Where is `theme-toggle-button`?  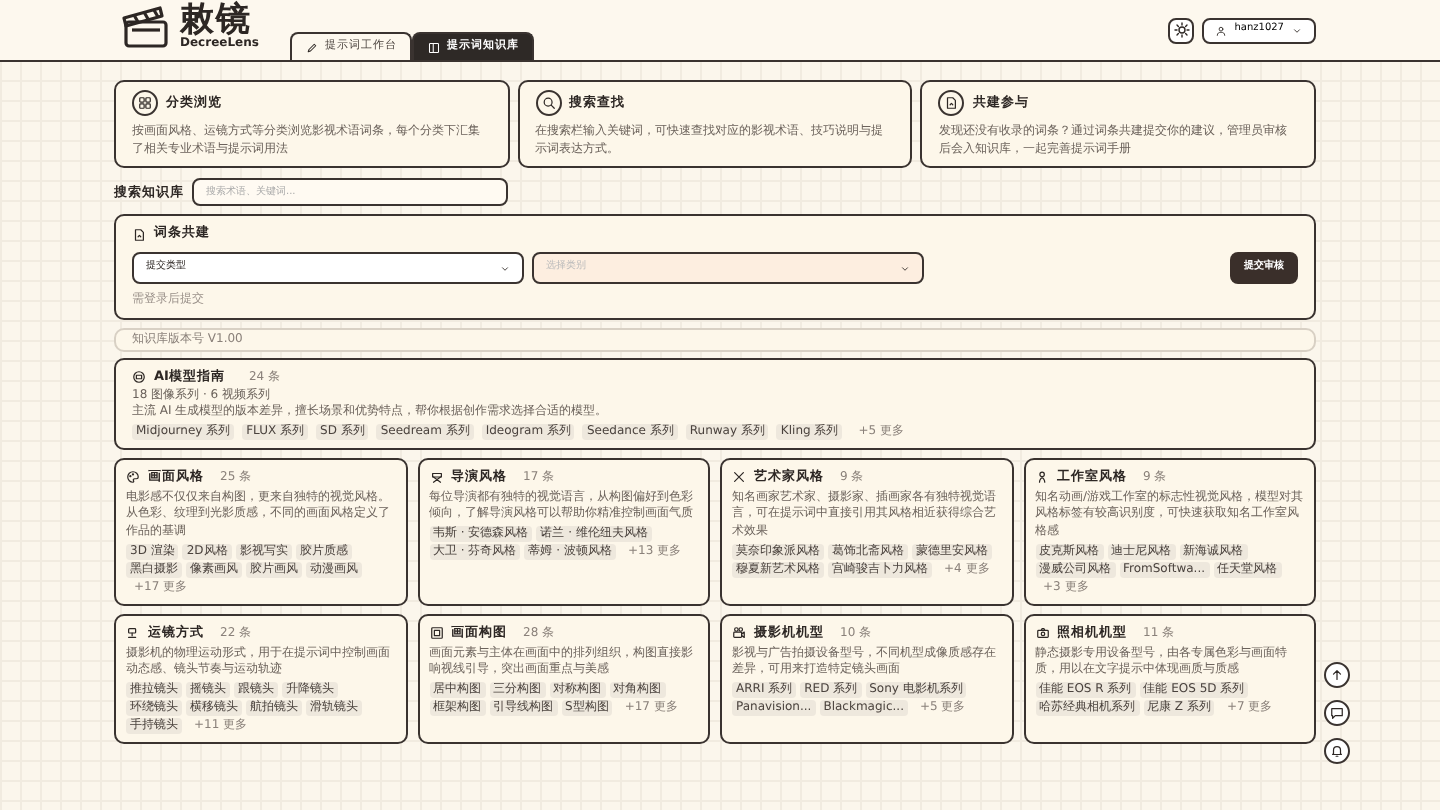 theme-toggle-button is located at coordinates (1181, 30).